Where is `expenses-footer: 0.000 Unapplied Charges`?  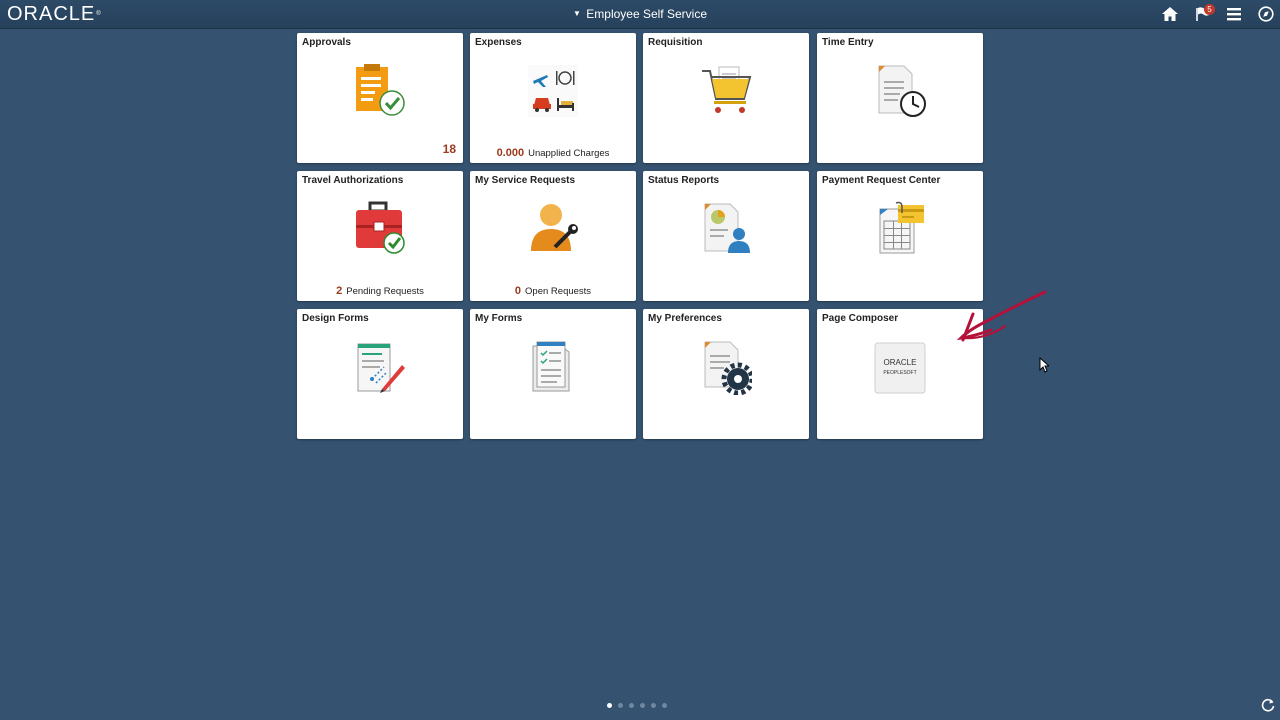
expenses-footer: 0.000 Unapplied Charges is located at coordinates (553, 153).